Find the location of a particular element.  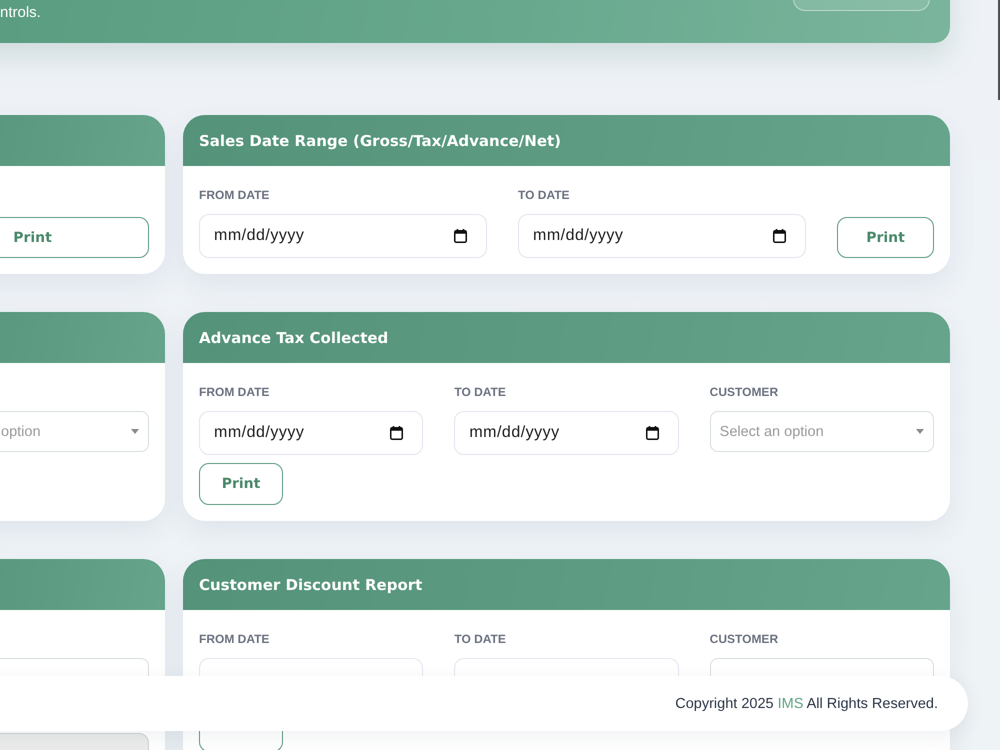

outline-button is located at coordinates (241, 740).